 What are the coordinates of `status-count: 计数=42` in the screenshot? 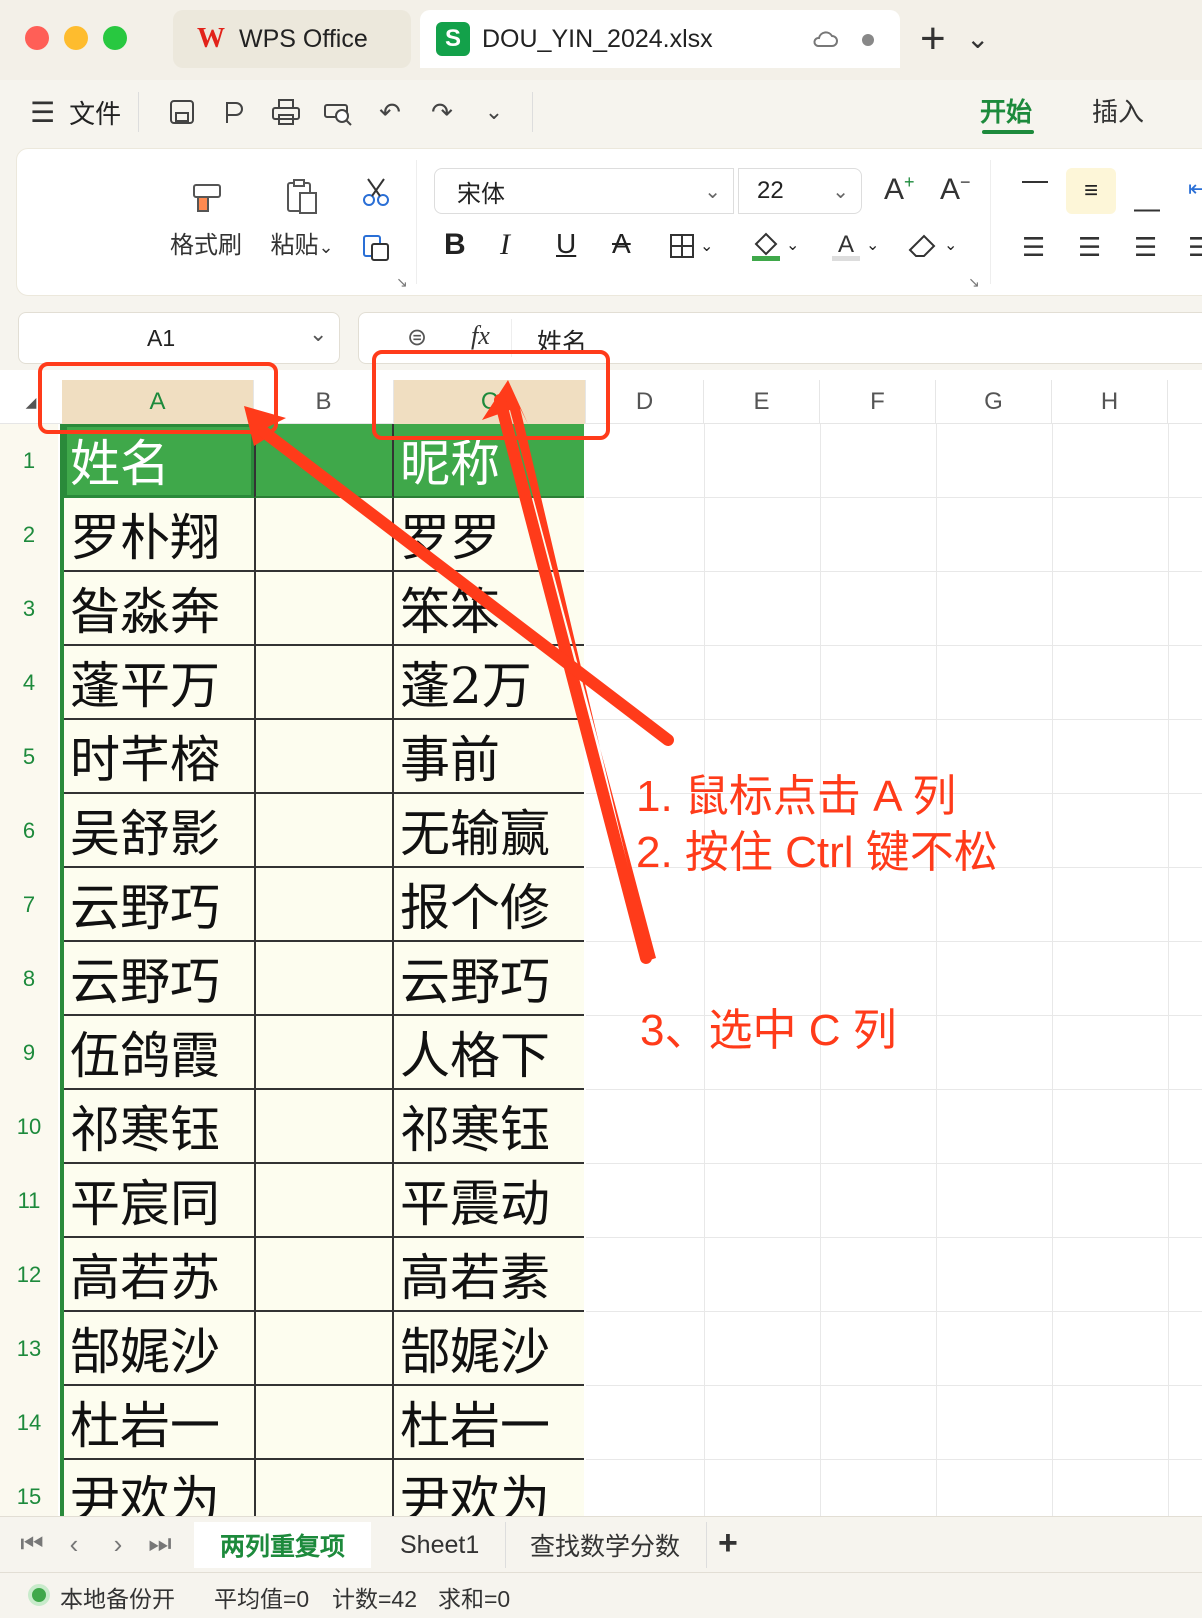 It's located at (375, 1599).